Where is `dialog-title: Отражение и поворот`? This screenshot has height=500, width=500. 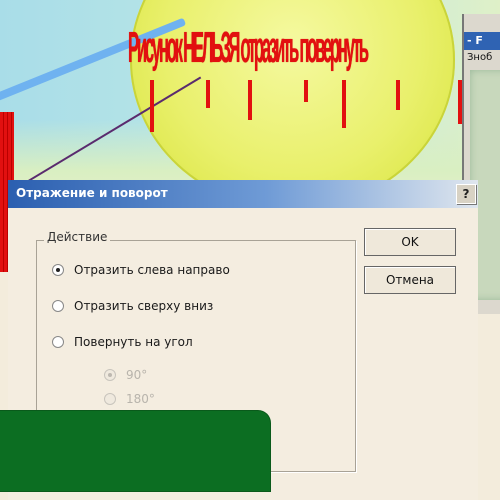 dialog-title: Отражение и поворот is located at coordinates (92, 193).